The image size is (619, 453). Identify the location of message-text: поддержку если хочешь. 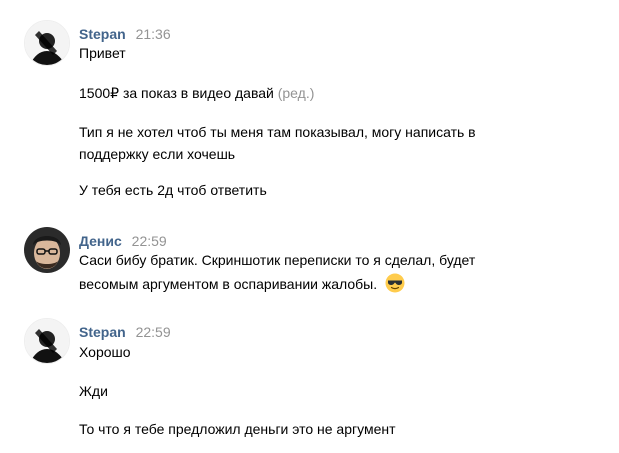
(157, 154).